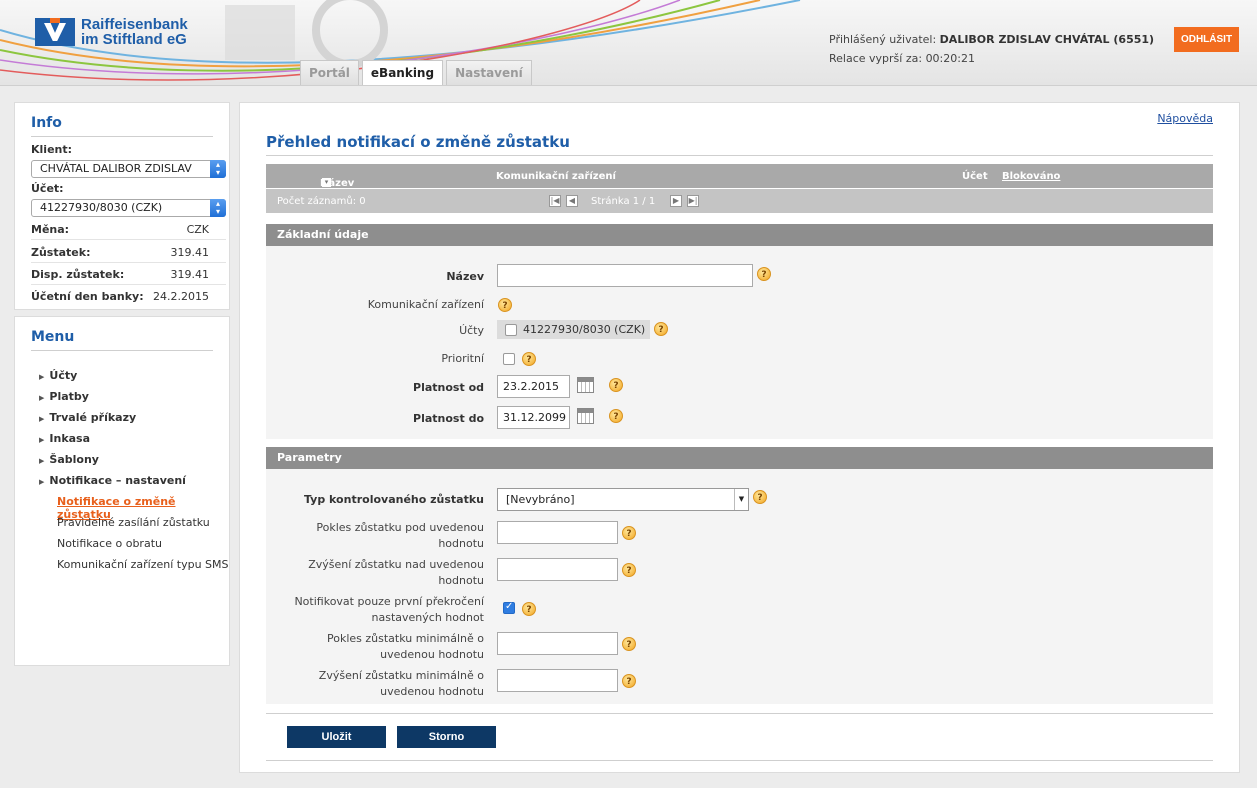 The width and height of the screenshot is (1257, 788). What do you see at coordinates (557, 680) in the screenshot?
I see `rise-min-input` at bounding box center [557, 680].